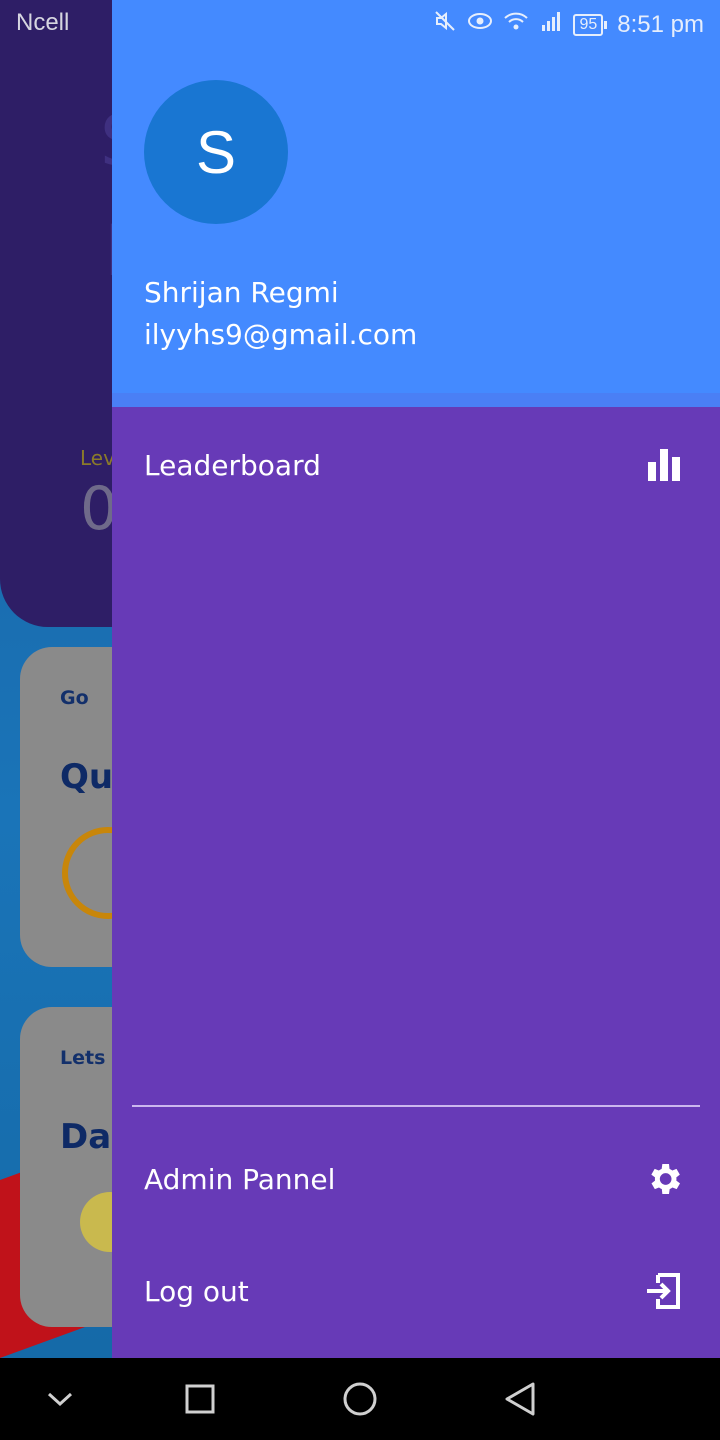 This screenshot has width=720, height=1440. I want to click on level-label: Lev, so click(97, 458).